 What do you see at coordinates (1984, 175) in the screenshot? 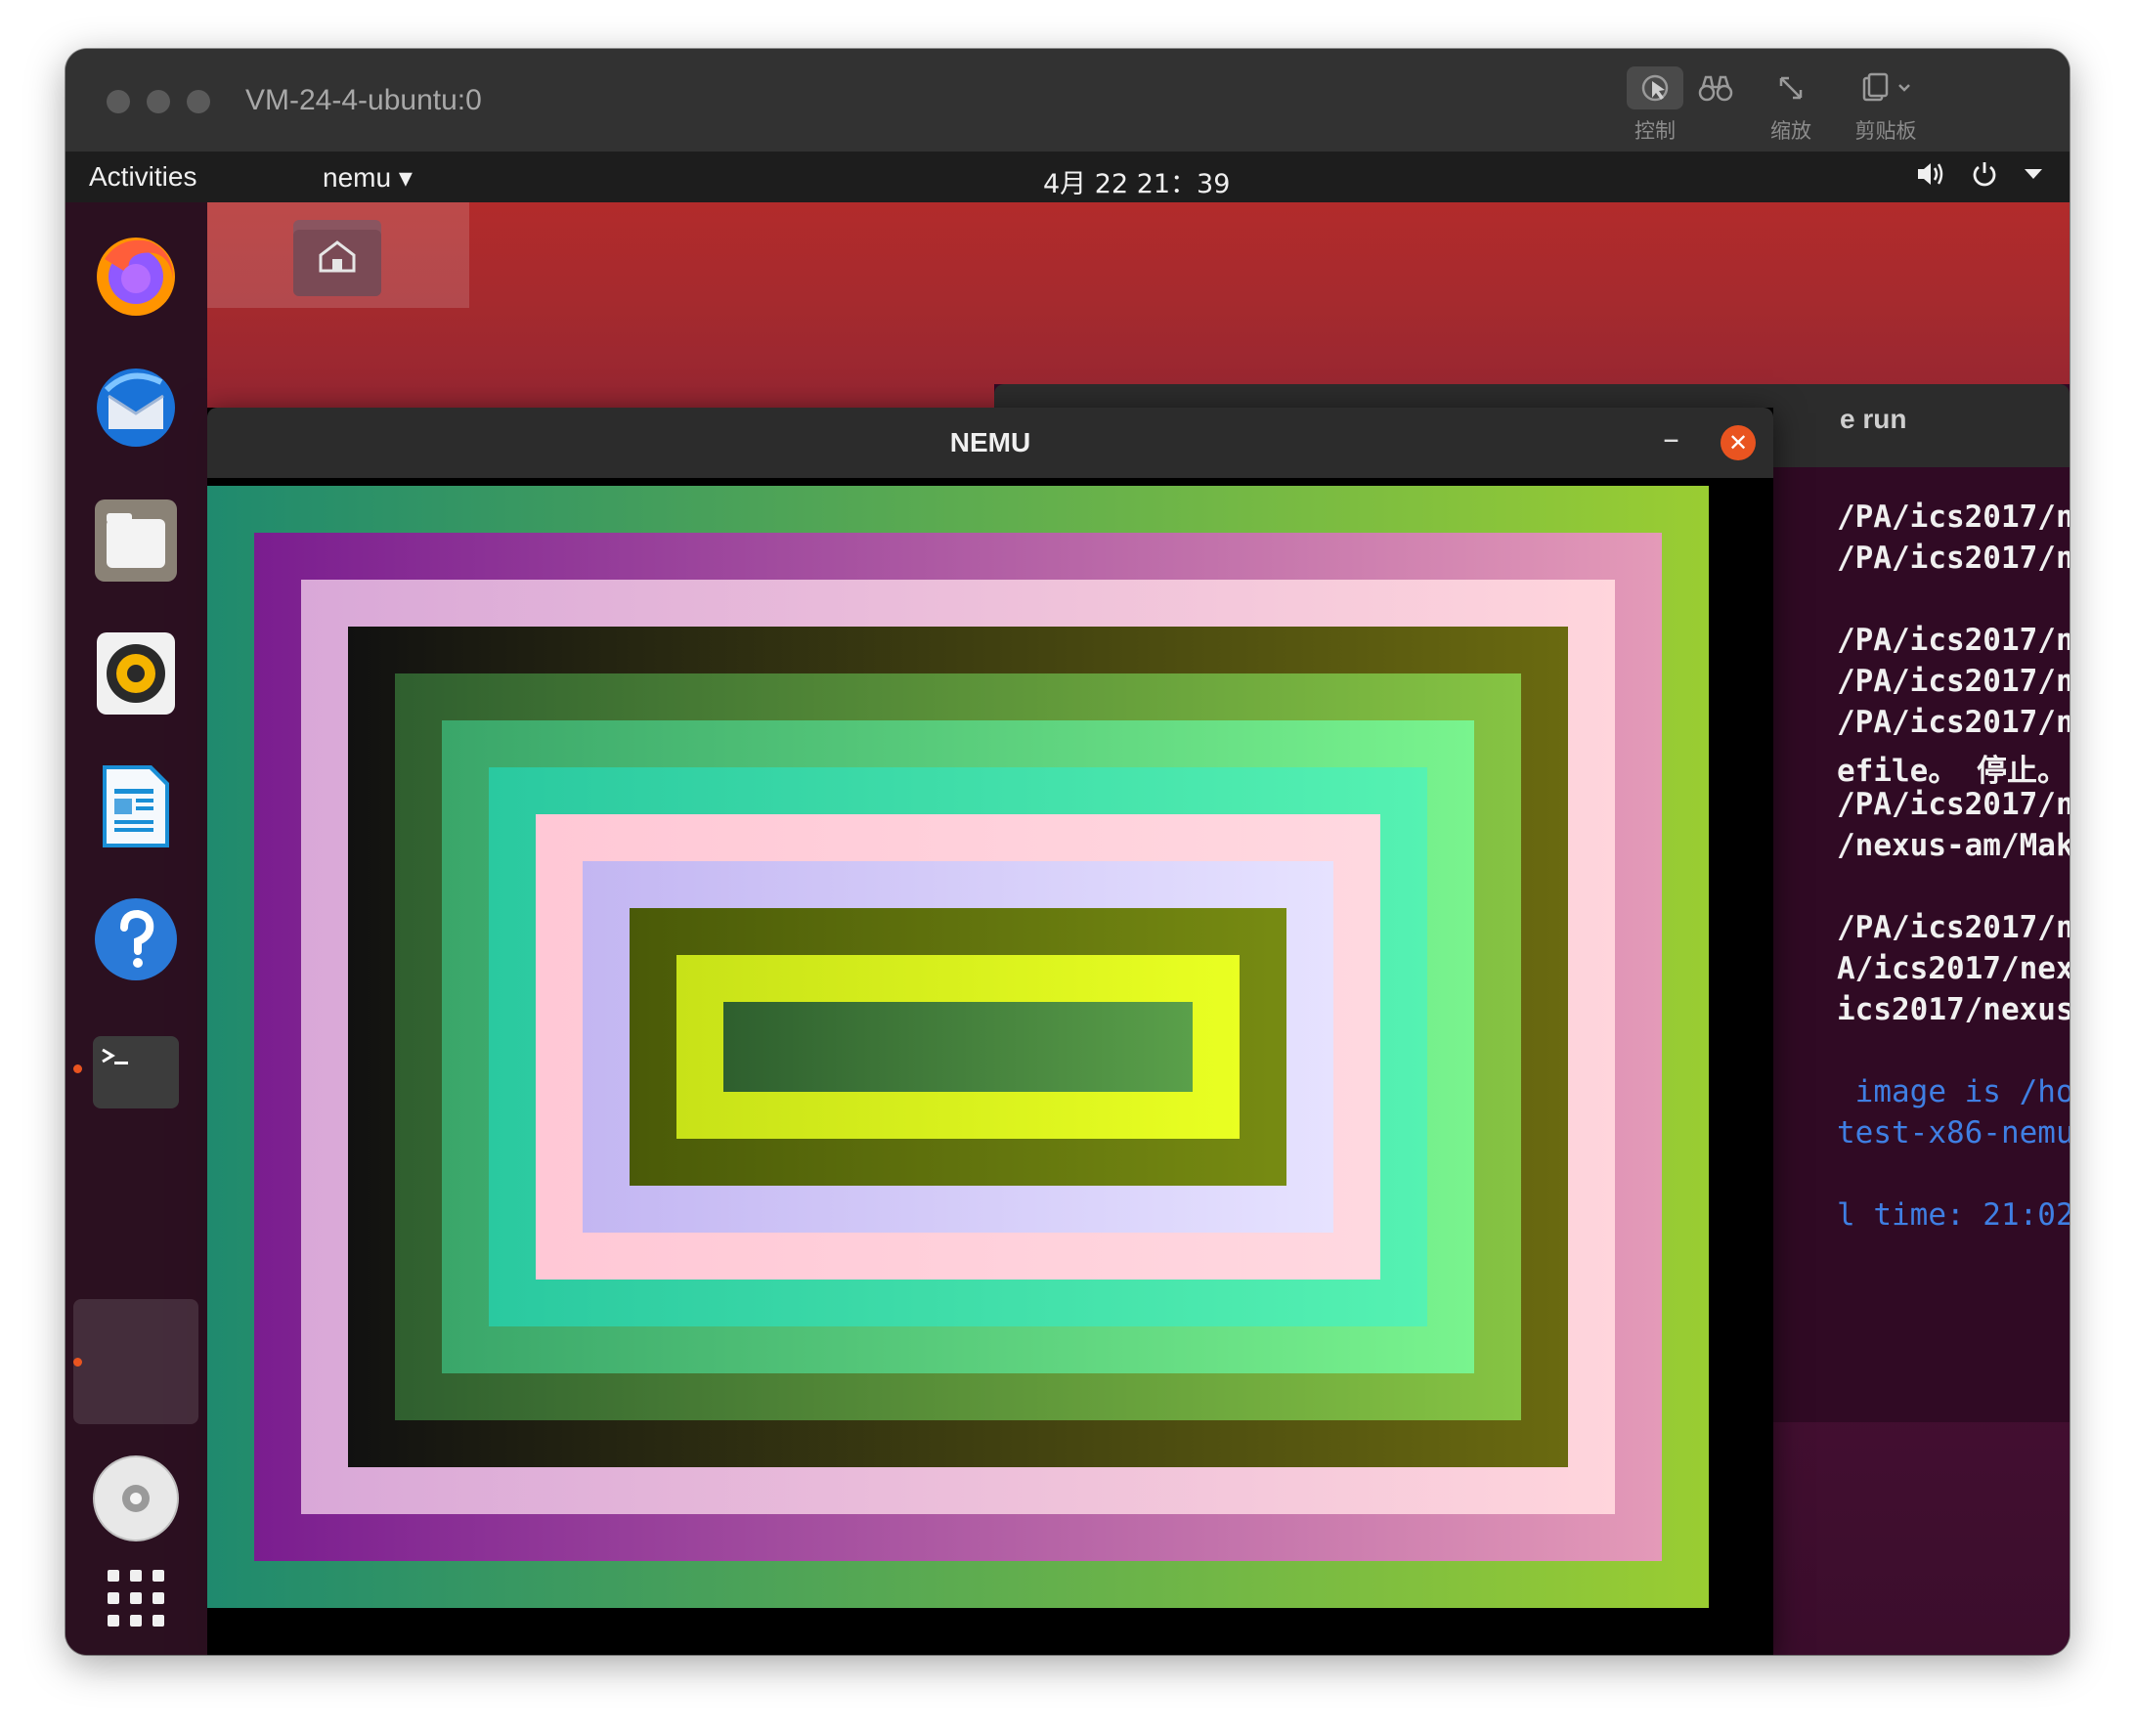
I see `power-icon` at bounding box center [1984, 175].